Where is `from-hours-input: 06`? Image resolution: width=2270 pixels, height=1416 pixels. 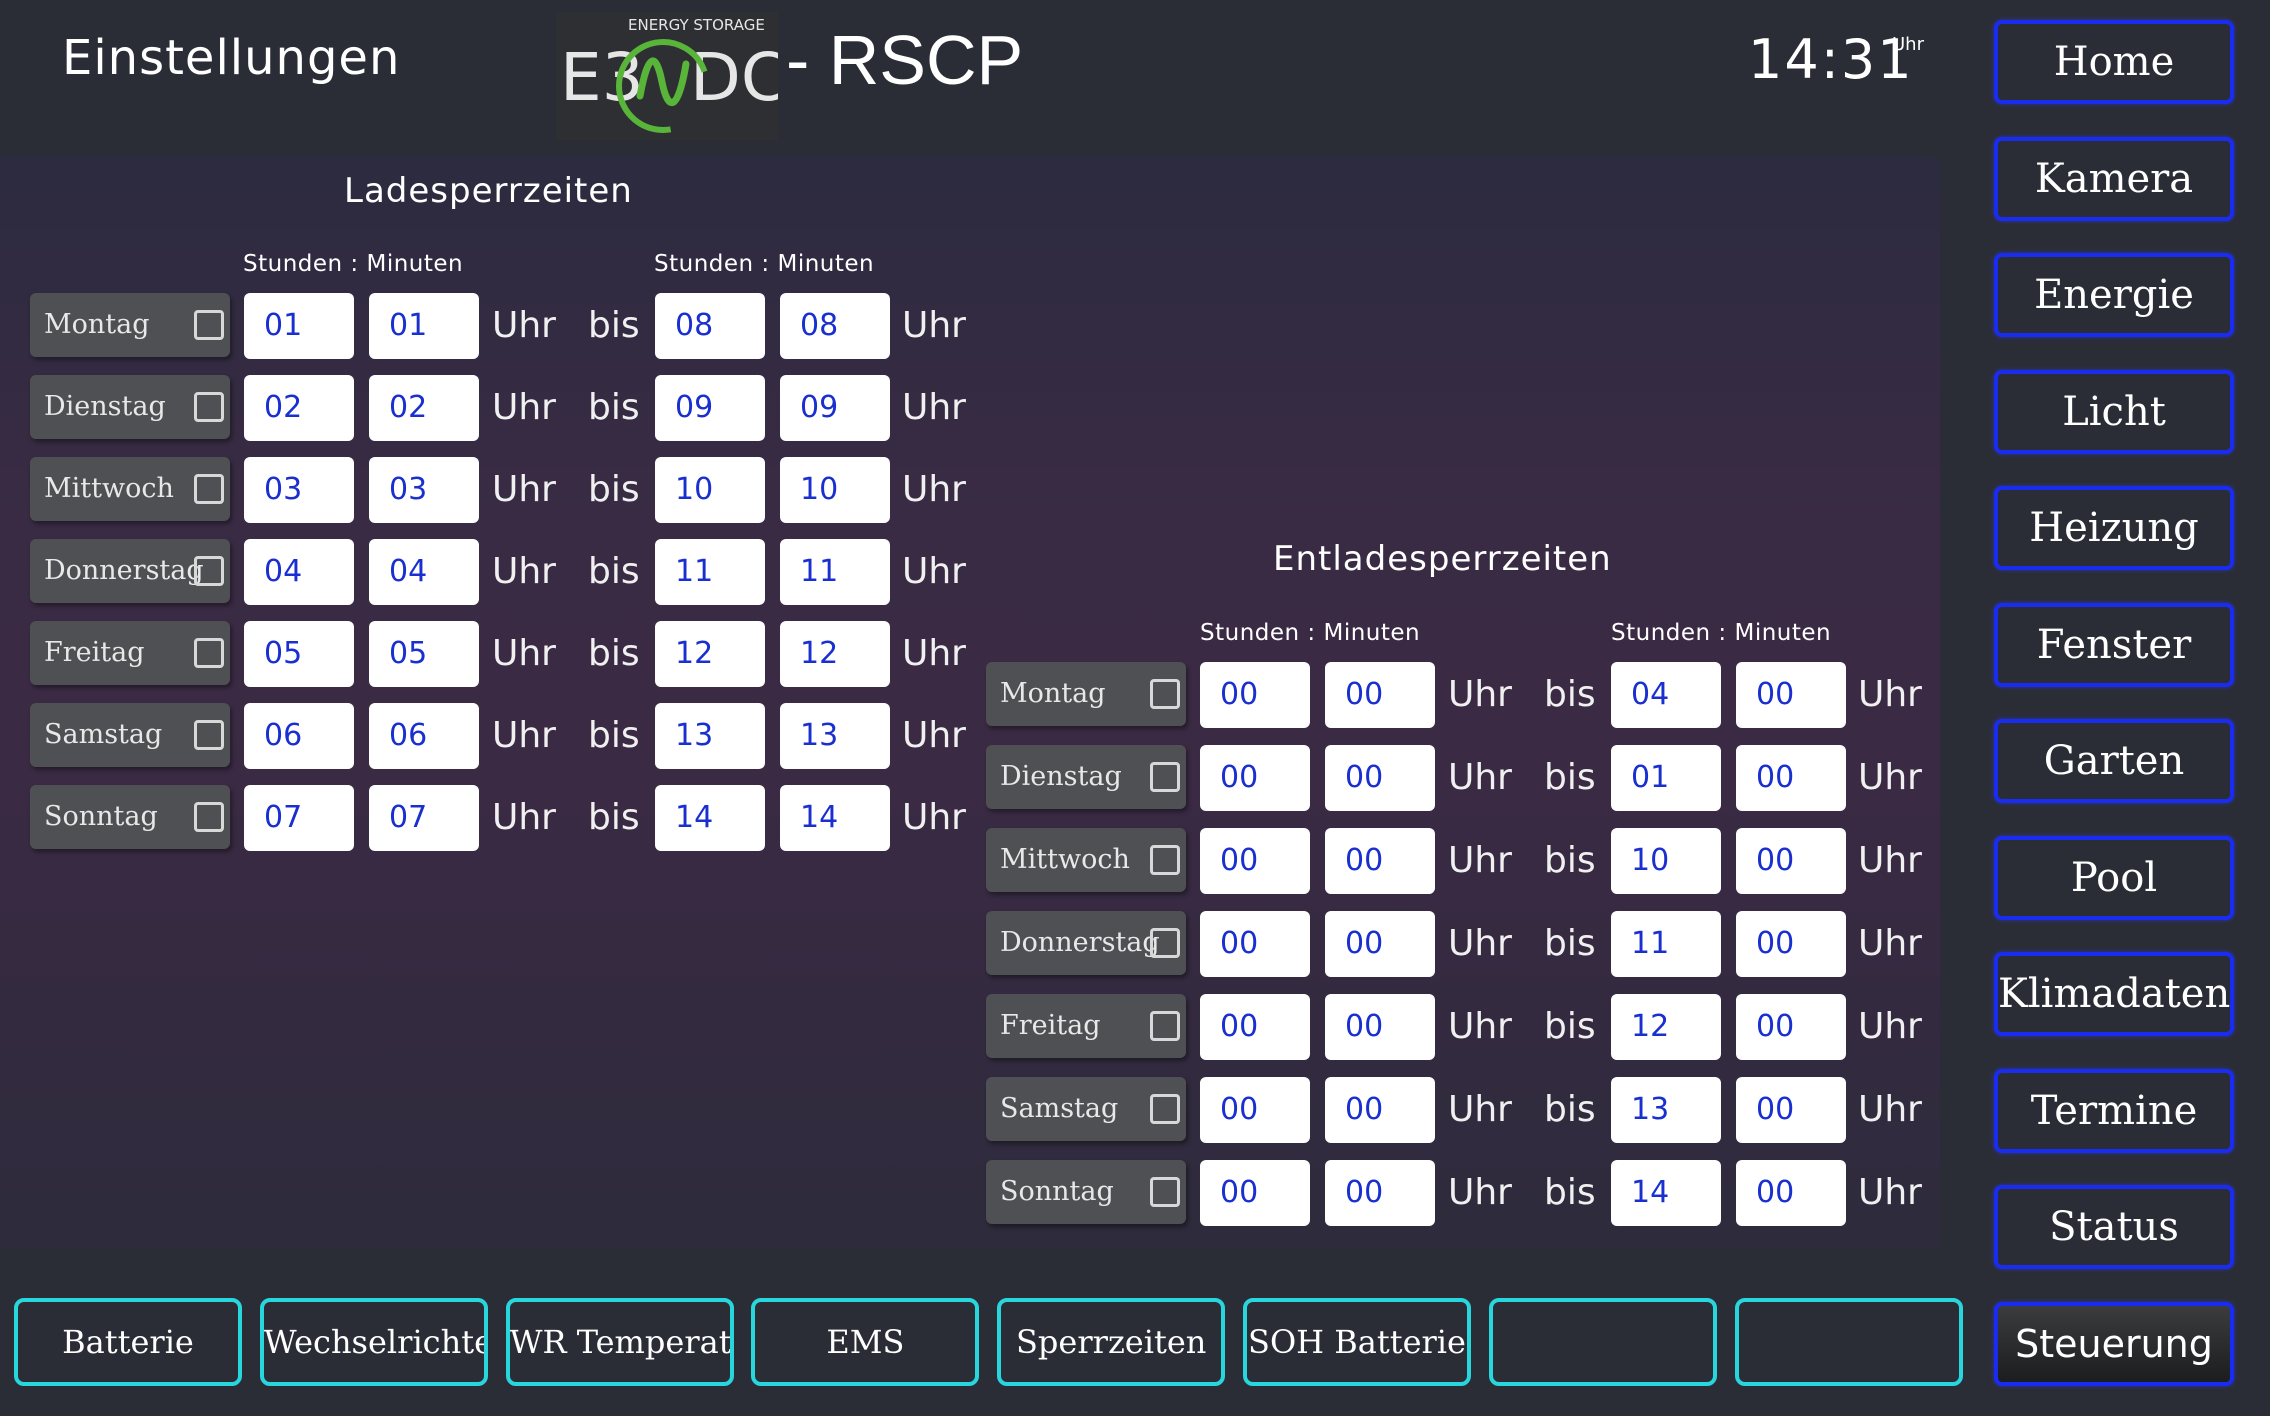
from-hours-input: 06 is located at coordinates (299, 736).